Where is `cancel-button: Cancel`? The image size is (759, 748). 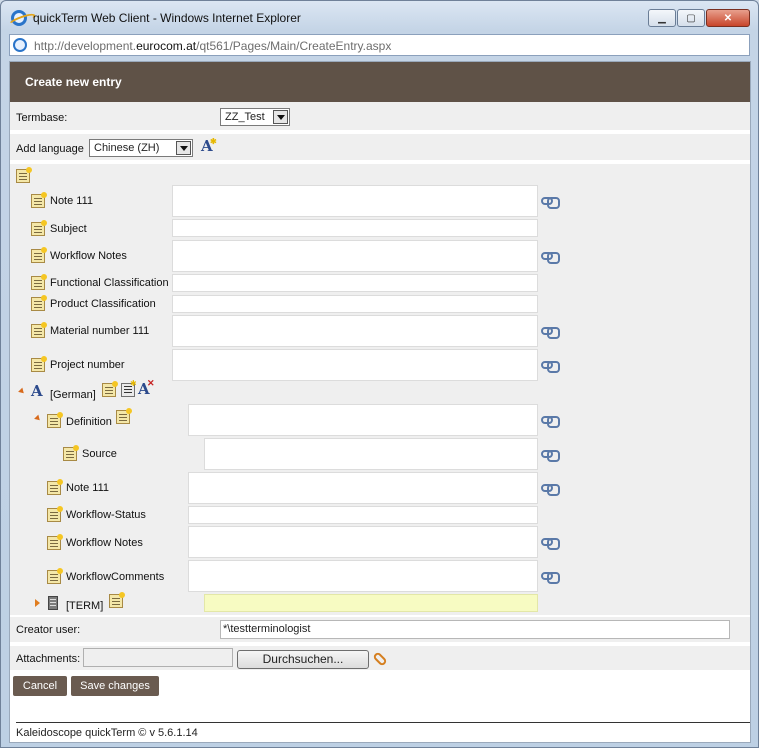 cancel-button: Cancel is located at coordinates (40, 686).